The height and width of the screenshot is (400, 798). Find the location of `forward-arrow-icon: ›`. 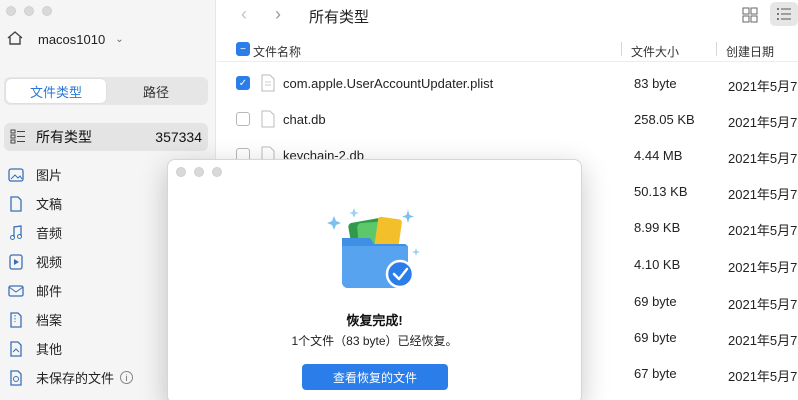

forward-arrow-icon: › is located at coordinates (278, 14).